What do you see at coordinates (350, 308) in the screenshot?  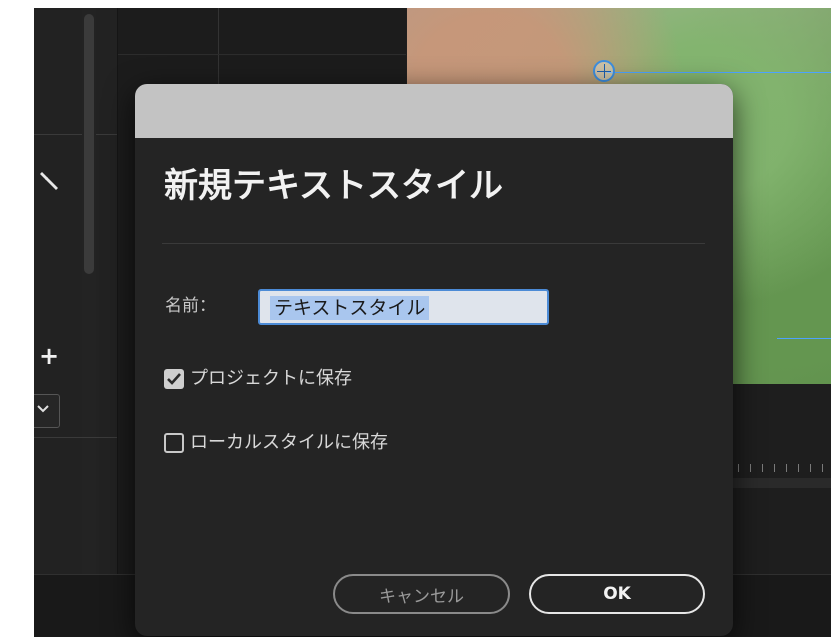 I see `name-input-value: テキストスタイル` at bounding box center [350, 308].